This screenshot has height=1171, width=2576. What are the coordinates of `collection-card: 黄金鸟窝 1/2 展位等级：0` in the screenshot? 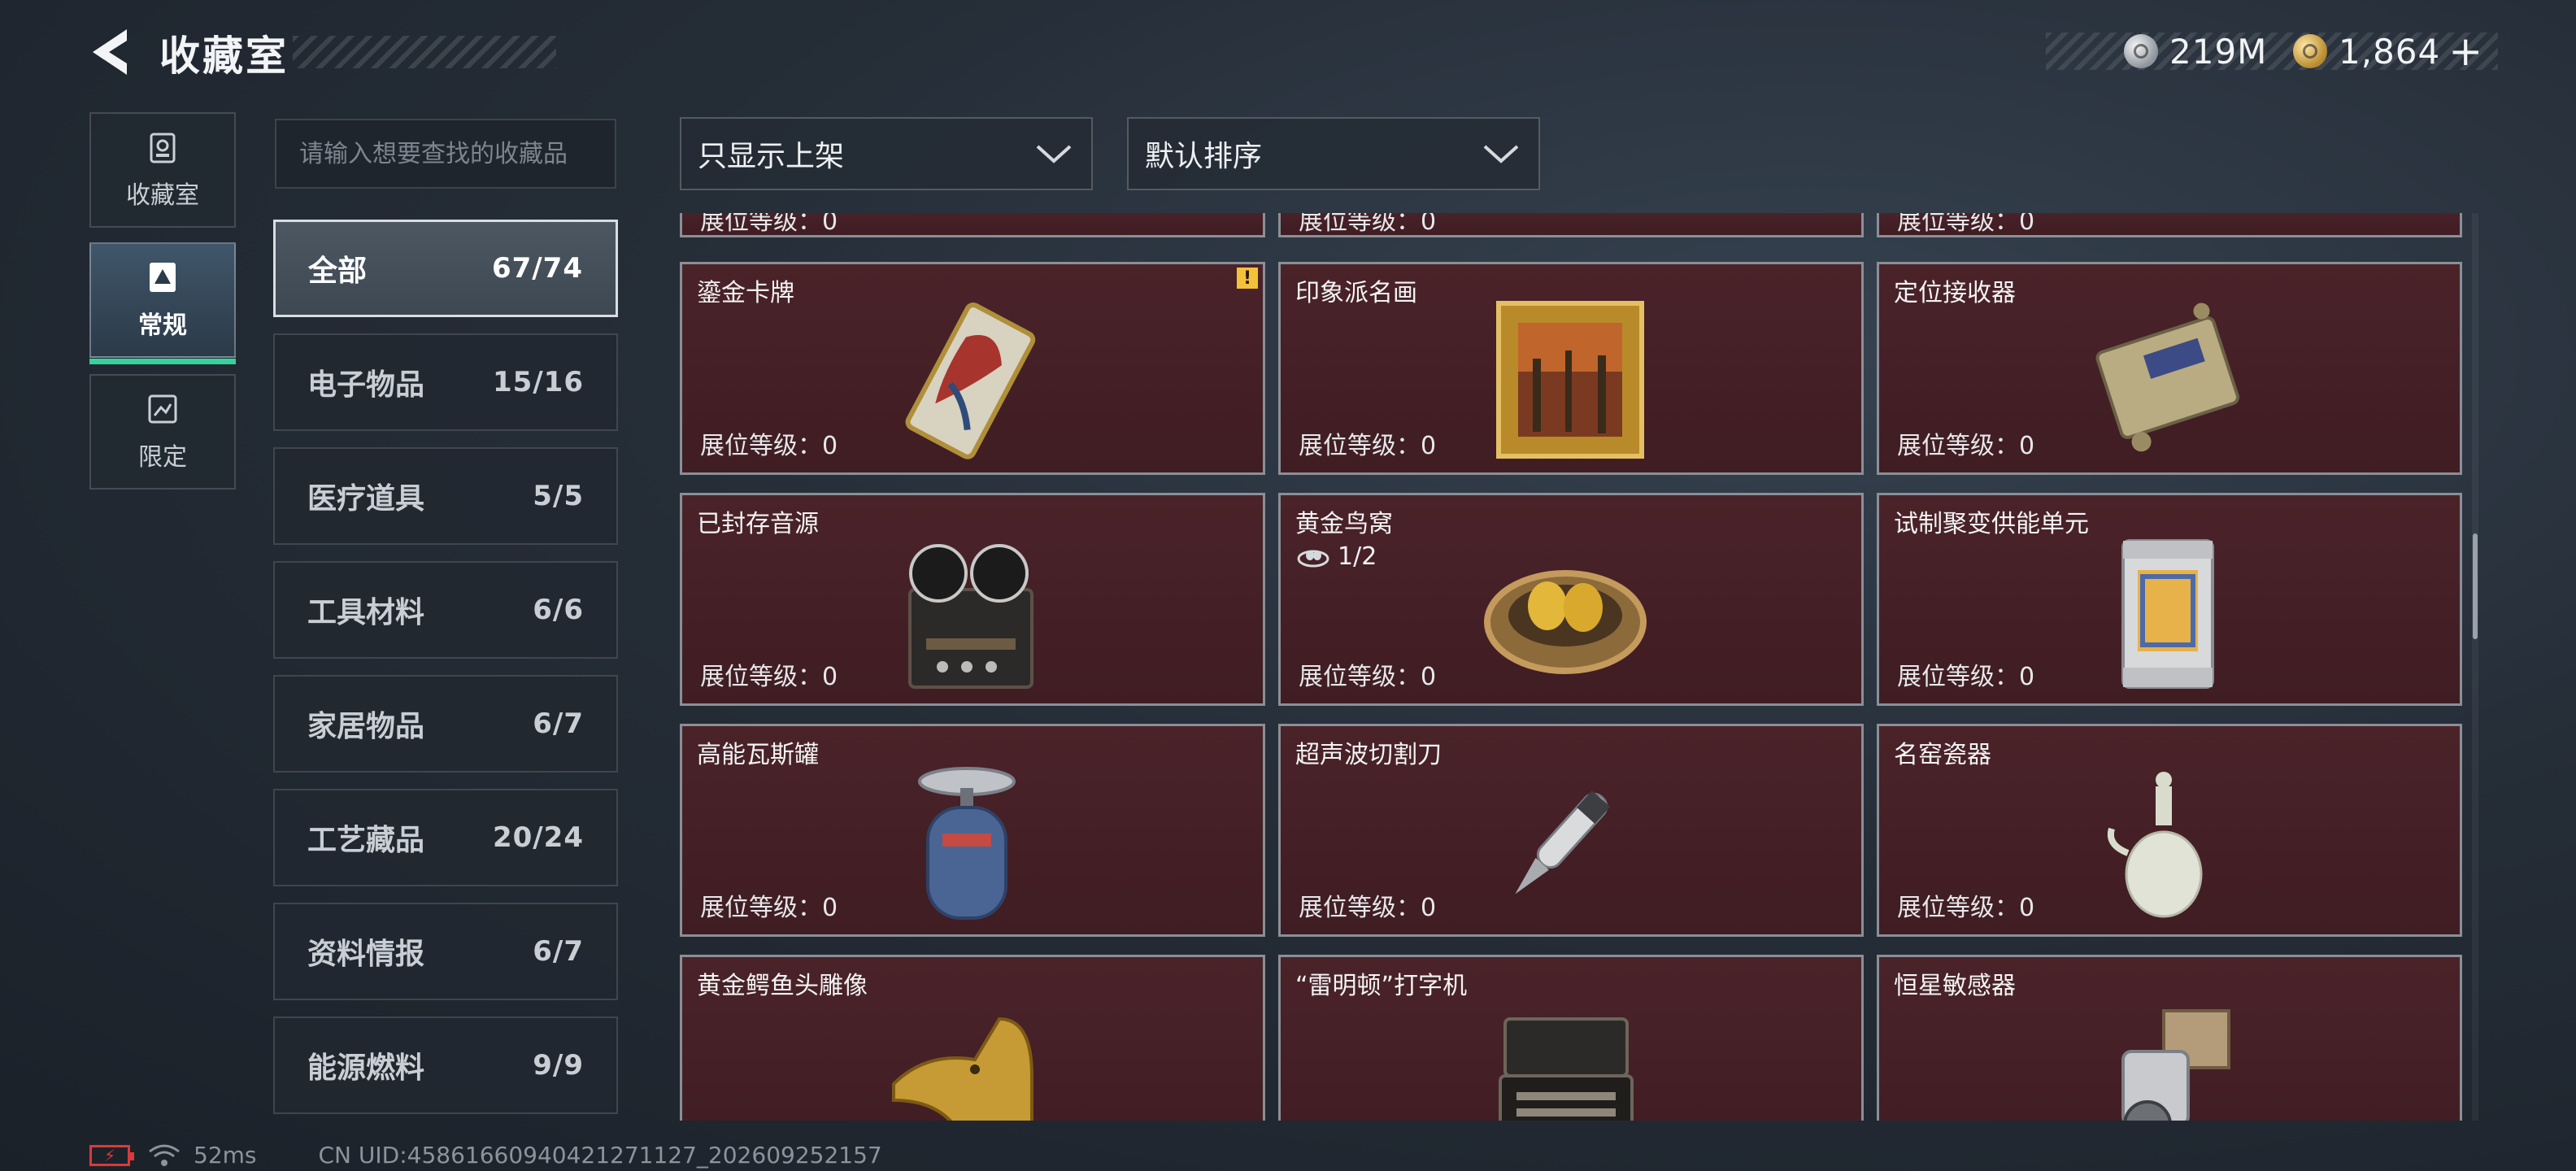 It's located at (1571, 599).